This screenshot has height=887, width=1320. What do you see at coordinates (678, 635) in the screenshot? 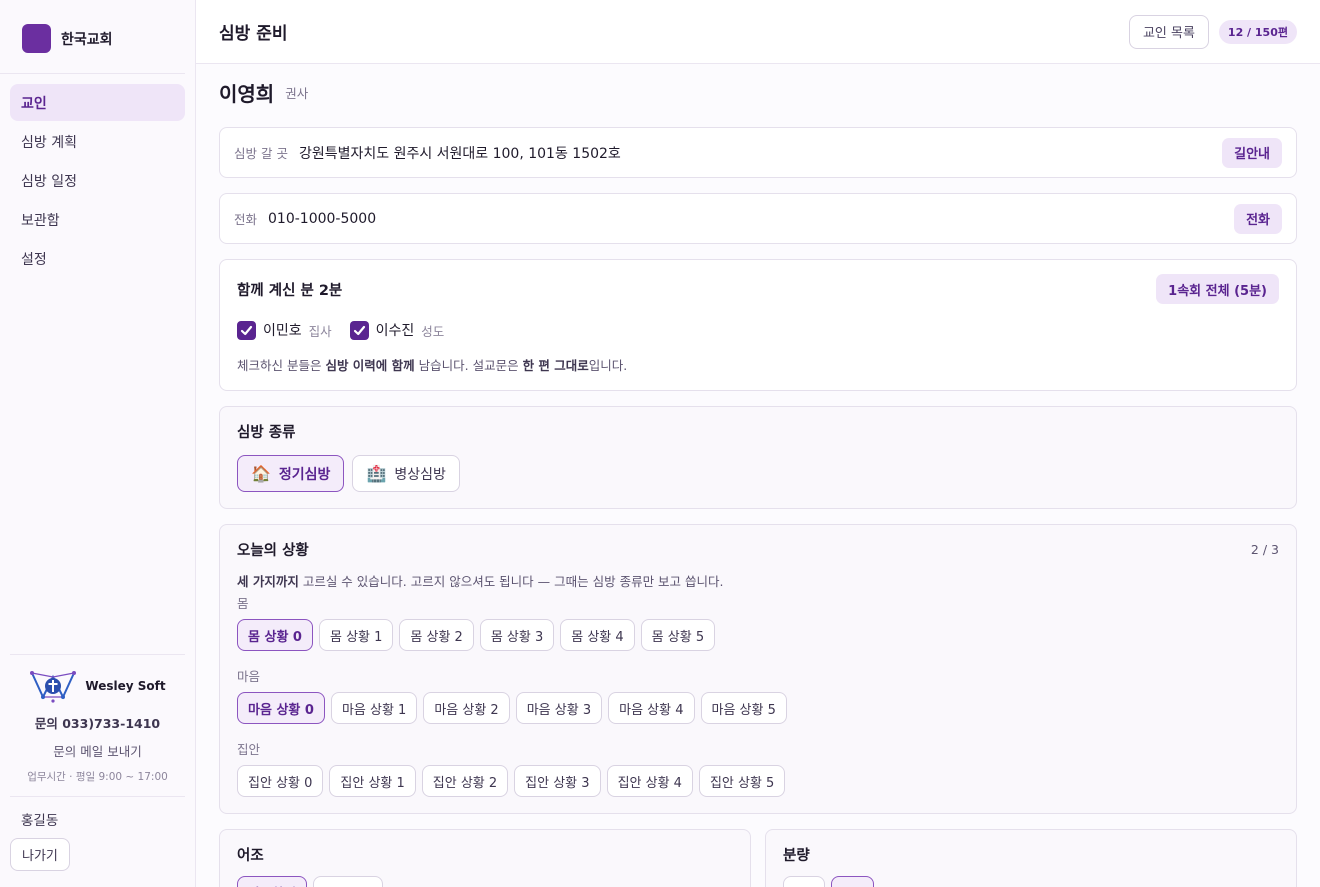
I see `situation-chip: 몸 상황 5` at bounding box center [678, 635].